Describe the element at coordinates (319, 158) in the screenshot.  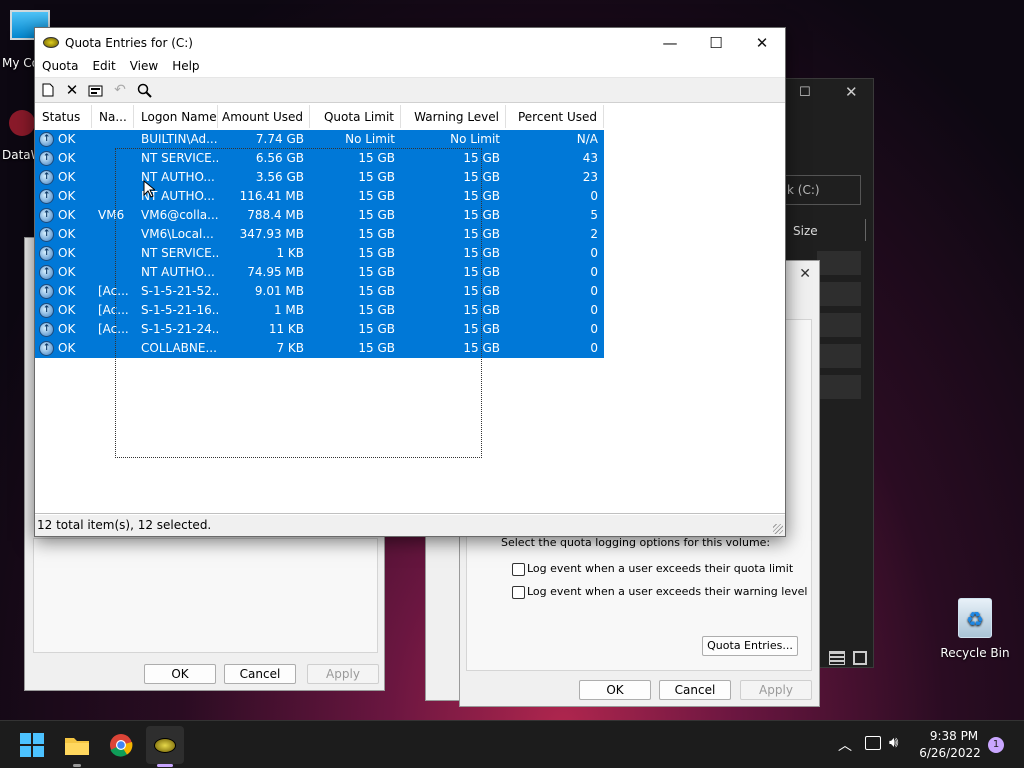
I see `table-row: ↑ OK NT SERVICE... 6.56 GB 15 GB 15 GB 43` at that location.